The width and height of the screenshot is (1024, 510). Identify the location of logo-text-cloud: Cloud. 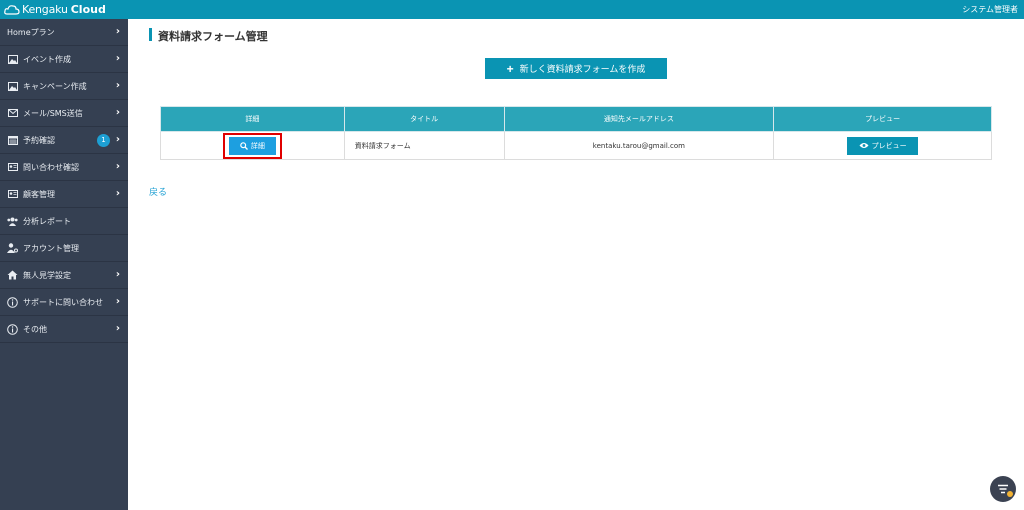
(88, 9).